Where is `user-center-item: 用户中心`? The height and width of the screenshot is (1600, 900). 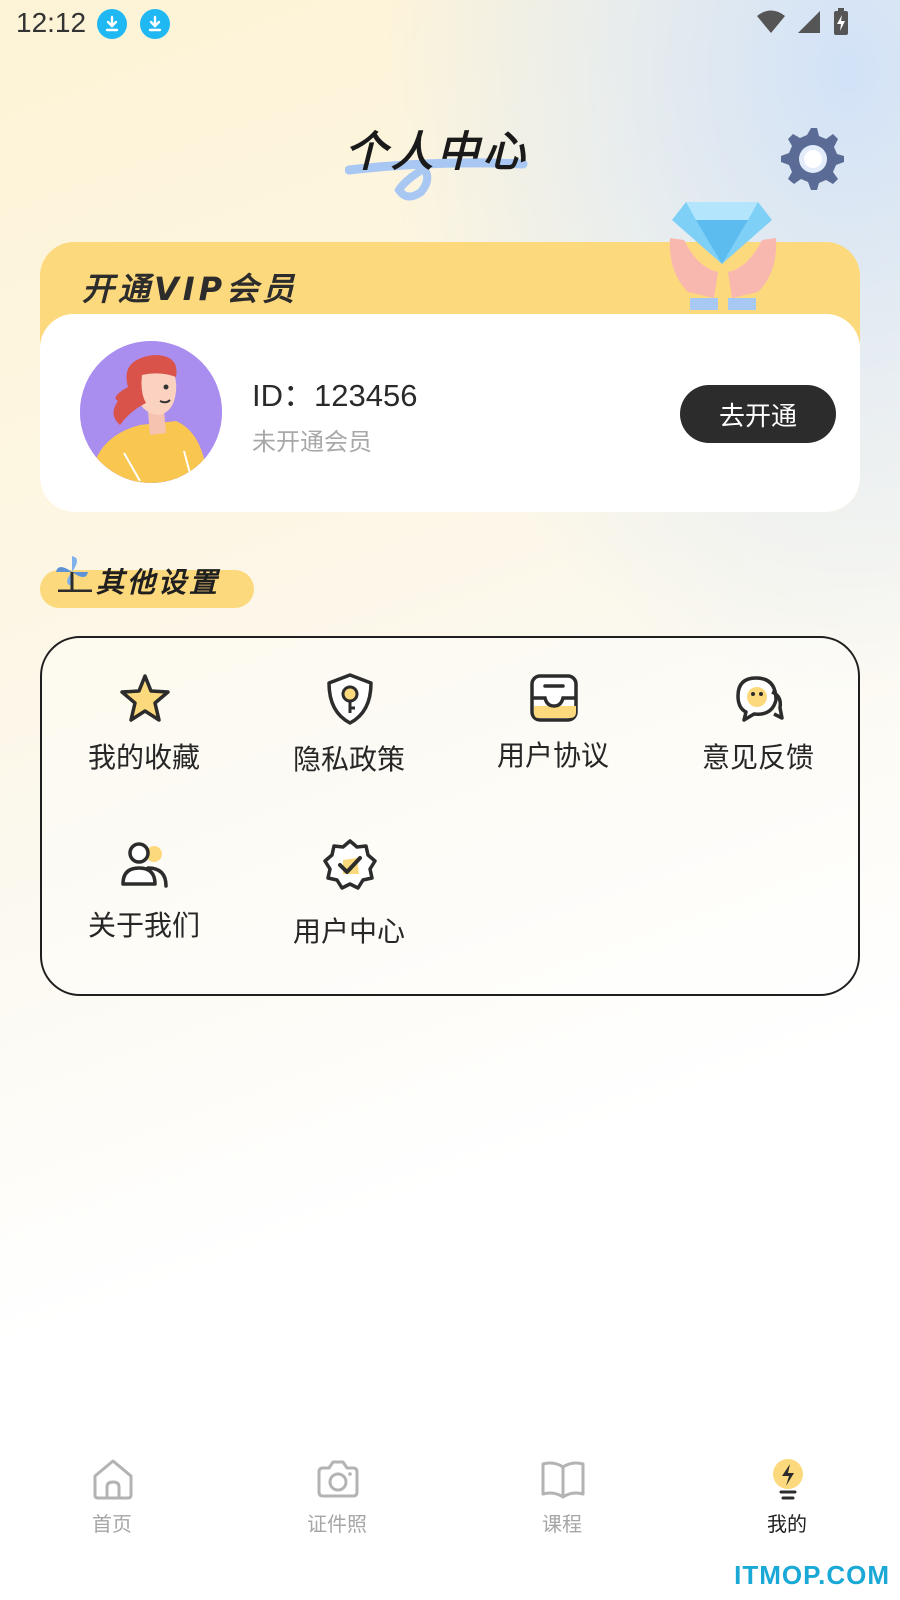
user-center-item: 用户中心 is located at coordinates (349, 903).